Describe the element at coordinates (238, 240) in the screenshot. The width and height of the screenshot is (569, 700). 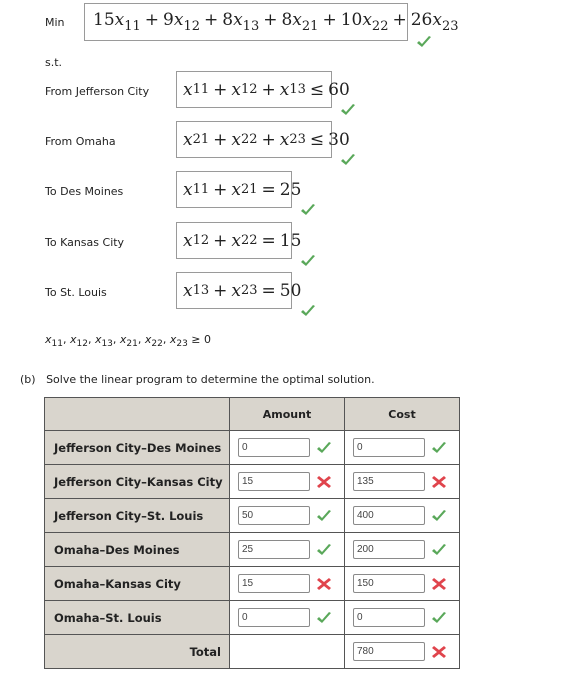
I see `constraint-answer-box: x 12 + x 22 = 15` at that location.